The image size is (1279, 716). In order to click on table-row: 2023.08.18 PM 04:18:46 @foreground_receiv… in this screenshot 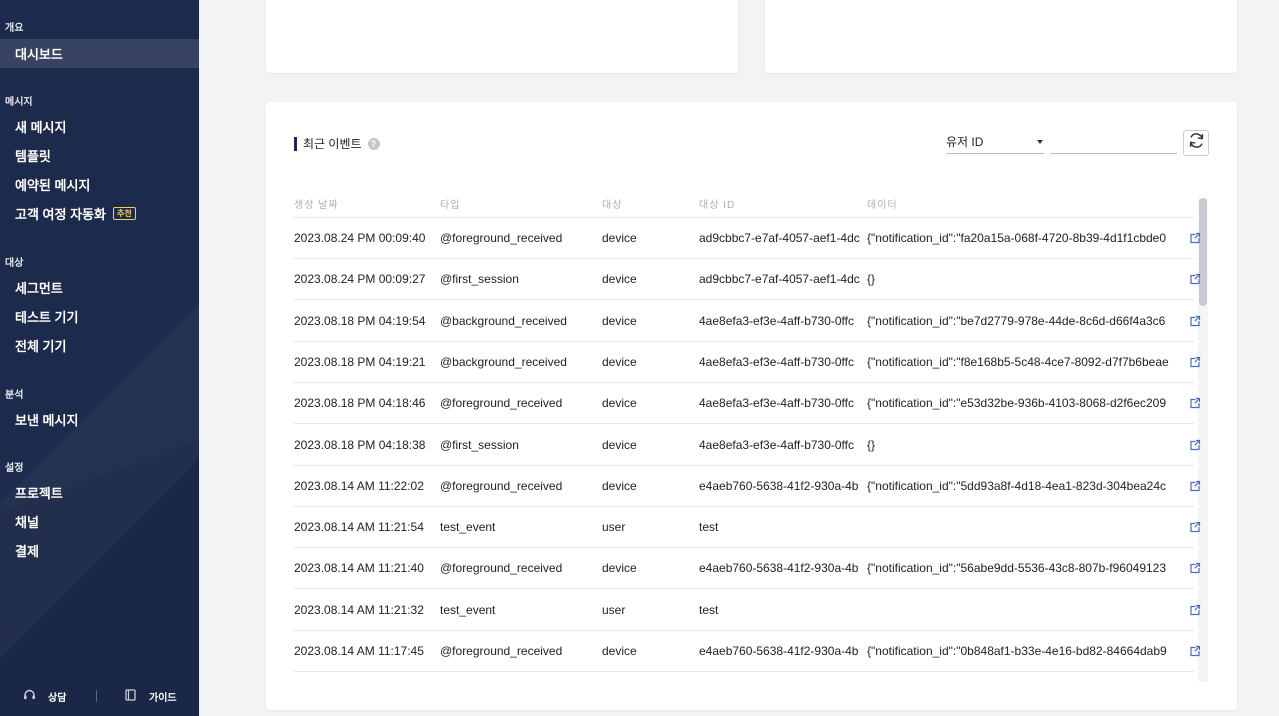, I will do `click(744, 403)`.